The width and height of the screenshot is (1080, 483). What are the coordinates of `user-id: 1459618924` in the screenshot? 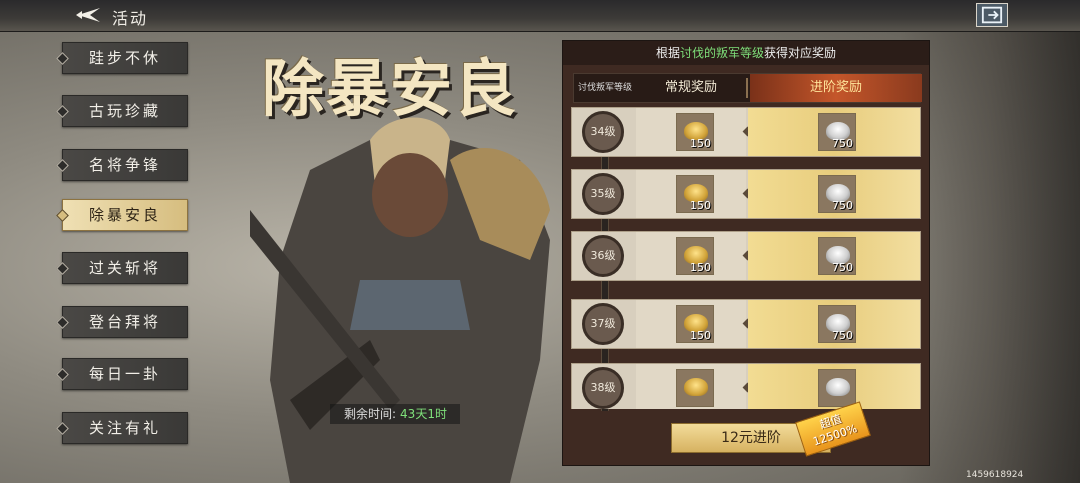 It's located at (995, 475).